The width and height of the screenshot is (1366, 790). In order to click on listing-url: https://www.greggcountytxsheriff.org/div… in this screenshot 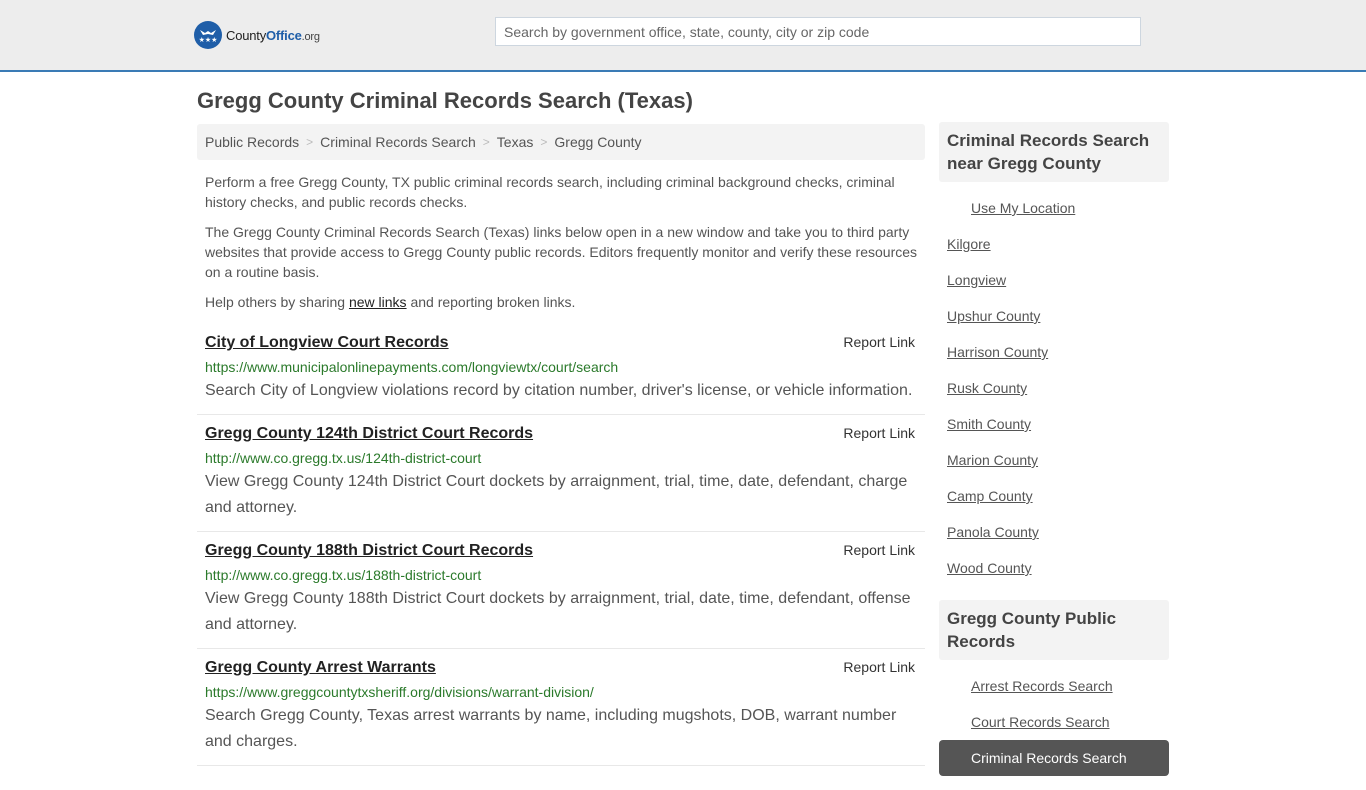, I will do `click(399, 692)`.